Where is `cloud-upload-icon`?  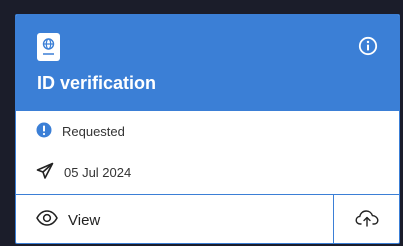 cloud-upload-icon is located at coordinates (366, 220).